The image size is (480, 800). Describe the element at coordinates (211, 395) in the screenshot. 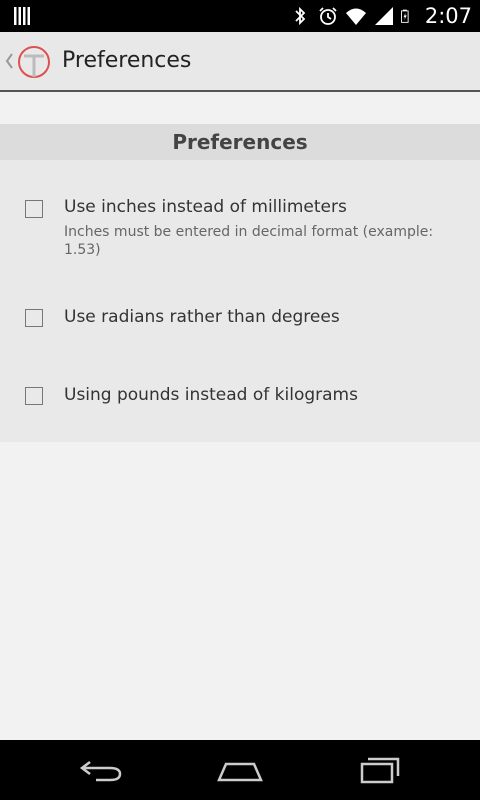

I see `pref-title-pounds: Using pounds instead of kilograms` at that location.